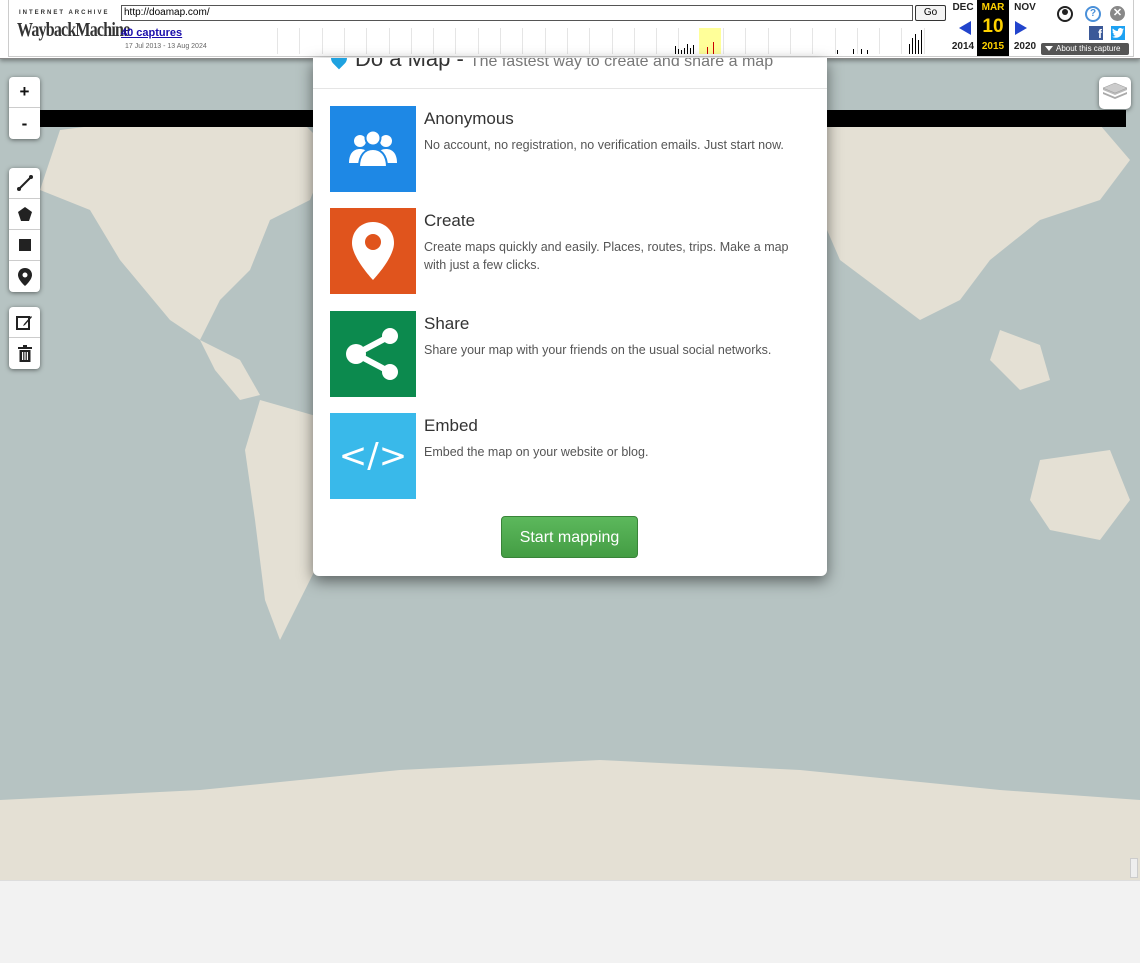 This screenshot has width=1140, height=963. I want to click on trash-icon, so click(24, 353).